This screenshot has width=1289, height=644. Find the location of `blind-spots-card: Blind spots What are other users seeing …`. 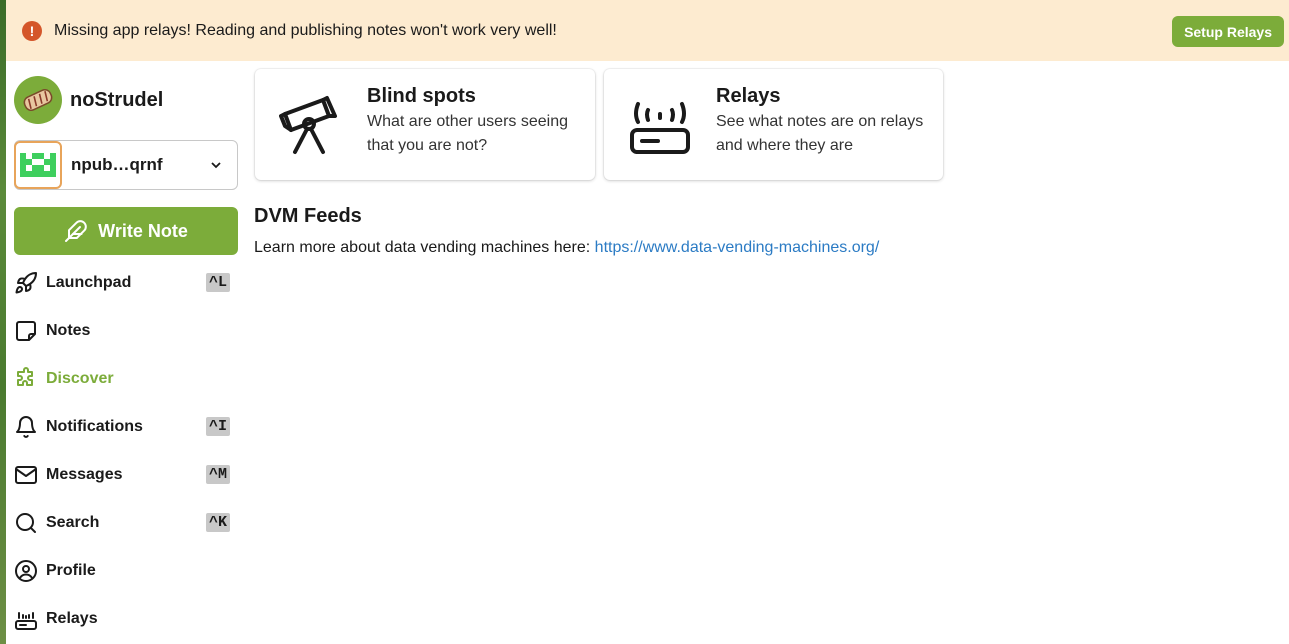

blind-spots-card: Blind spots What are other users seeing … is located at coordinates (425, 124).